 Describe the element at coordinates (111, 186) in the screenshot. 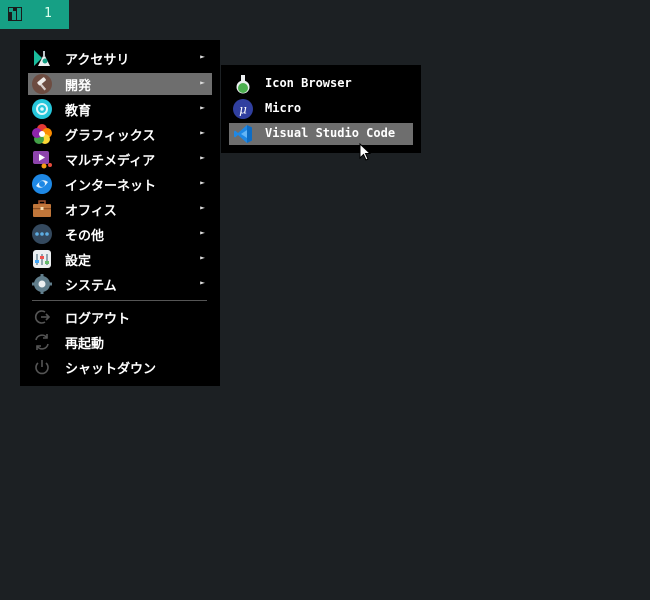

I see `menu-item-label: インターネット` at that location.